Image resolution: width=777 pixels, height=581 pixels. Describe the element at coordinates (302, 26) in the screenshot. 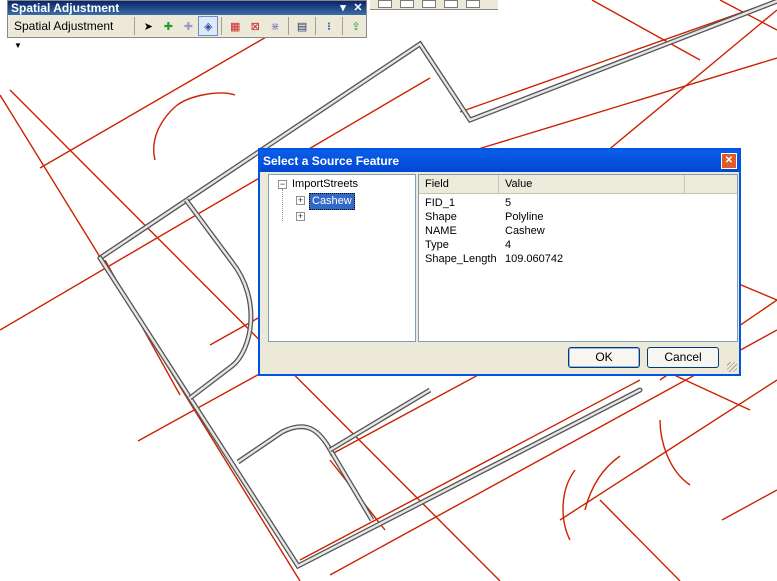

I see `view-link-table-icon: ▤` at that location.